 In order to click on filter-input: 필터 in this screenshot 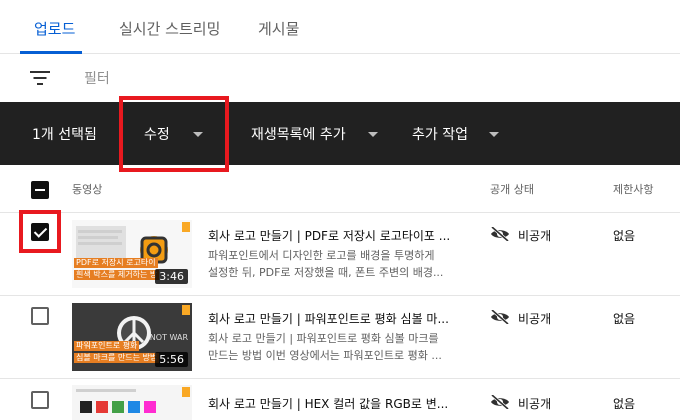, I will do `click(97, 78)`.